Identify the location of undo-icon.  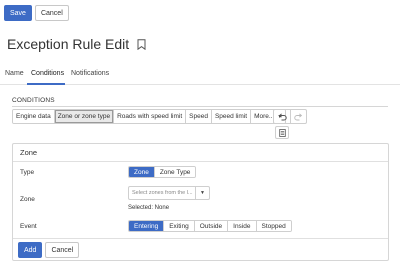
(282, 116).